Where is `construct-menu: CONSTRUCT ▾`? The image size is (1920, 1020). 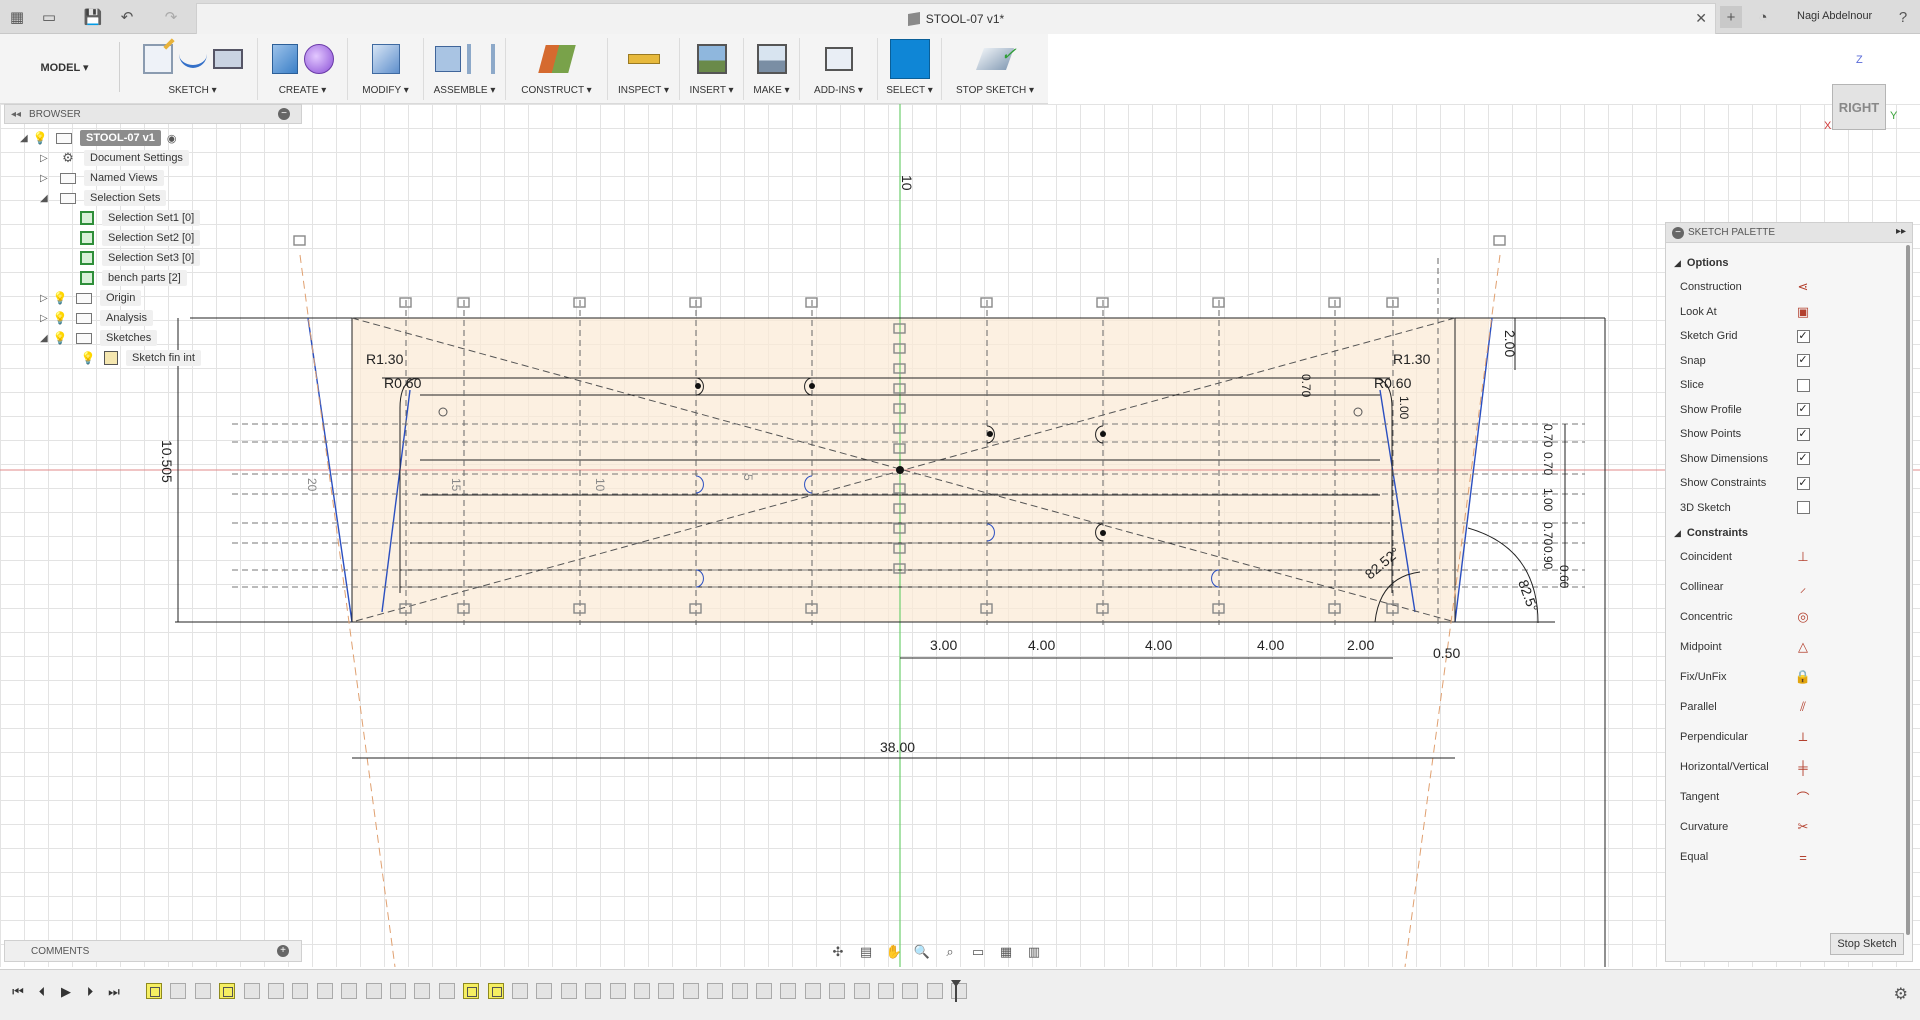 construct-menu: CONSTRUCT ▾ is located at coordinates (556, 90).